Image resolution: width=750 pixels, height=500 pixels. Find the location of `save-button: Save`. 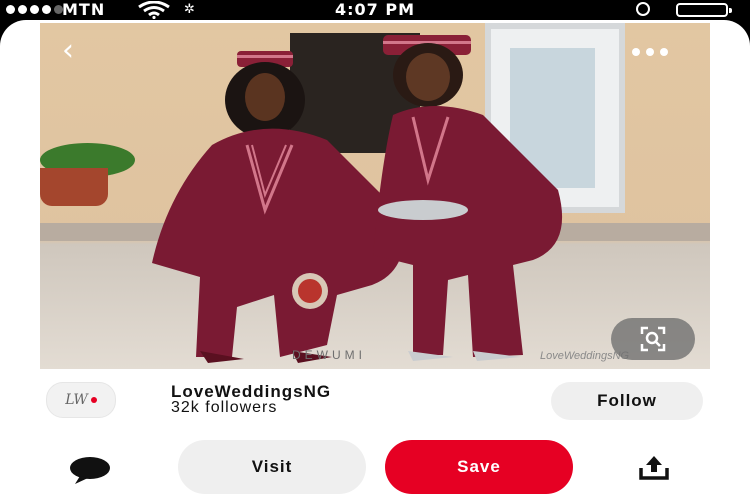

save-button: Save is located at coordinates (479, 467).